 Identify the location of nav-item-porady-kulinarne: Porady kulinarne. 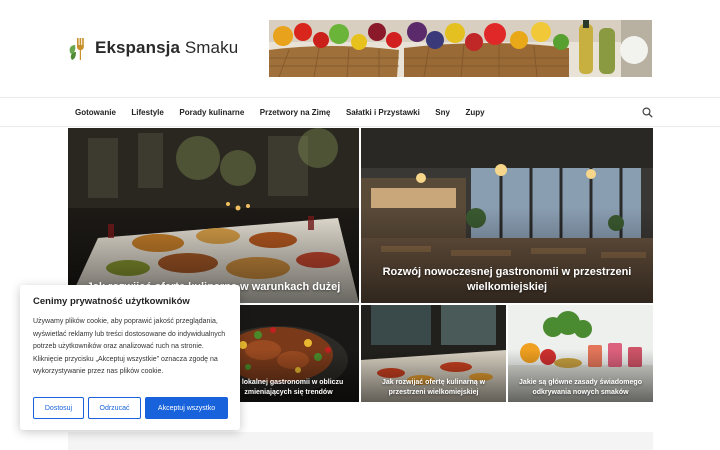
(211, 112).